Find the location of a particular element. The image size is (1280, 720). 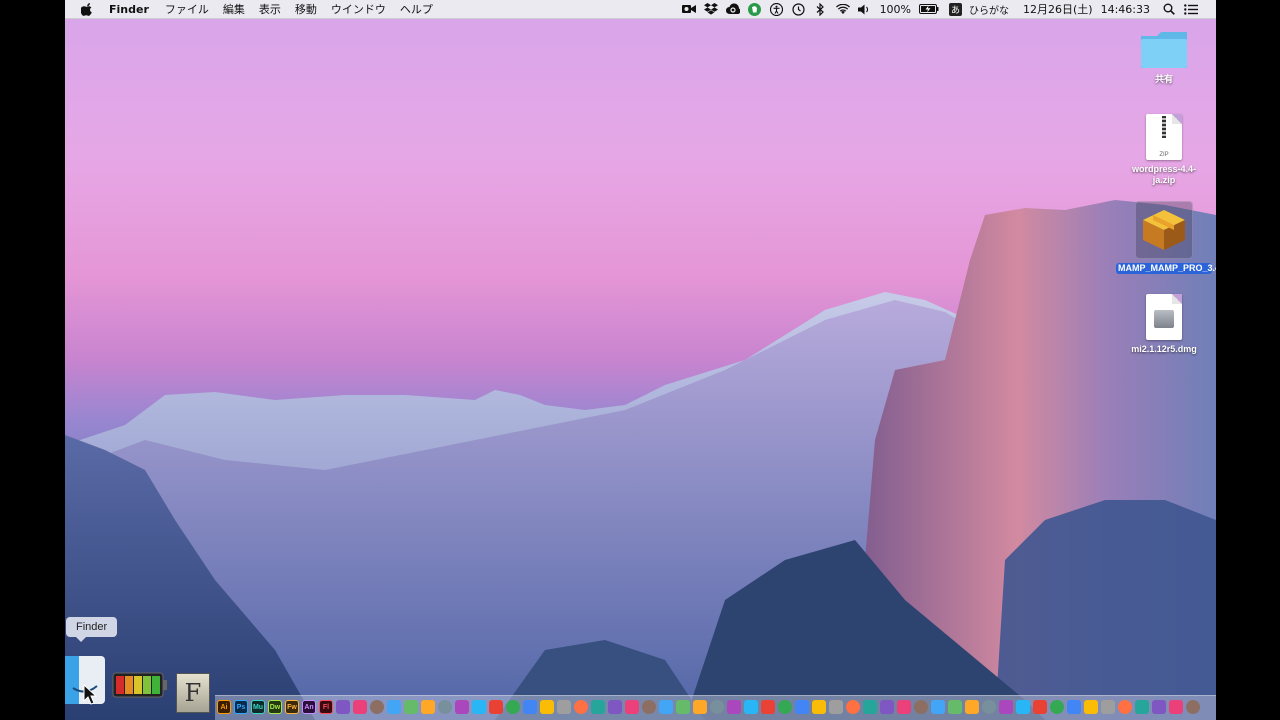

desktop-item-shared-folder: 共有 is located at coordinates (1164, 57).